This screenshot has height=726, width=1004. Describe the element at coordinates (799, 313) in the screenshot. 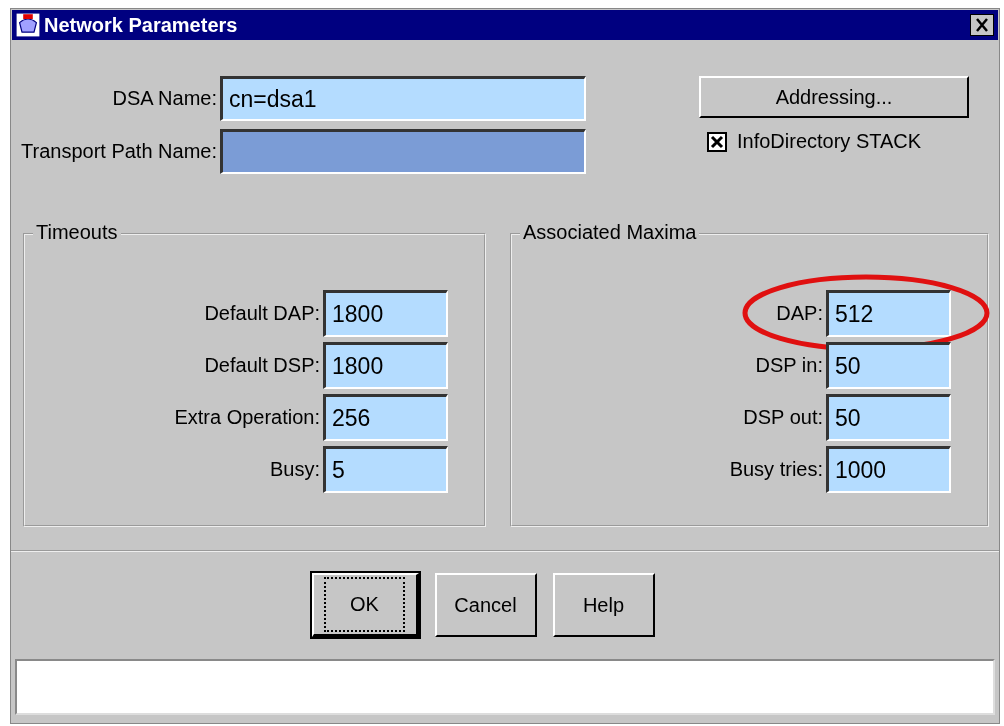

I see `field-label: DAP:` at that location.